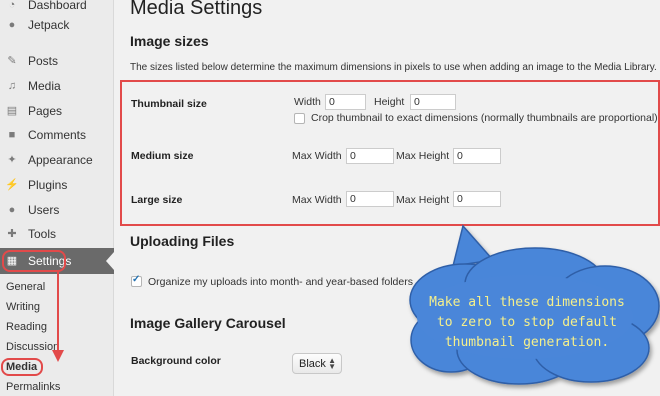 The image size is (660, 396). I want to click on submenu-item-general: General, so click(25, 287).